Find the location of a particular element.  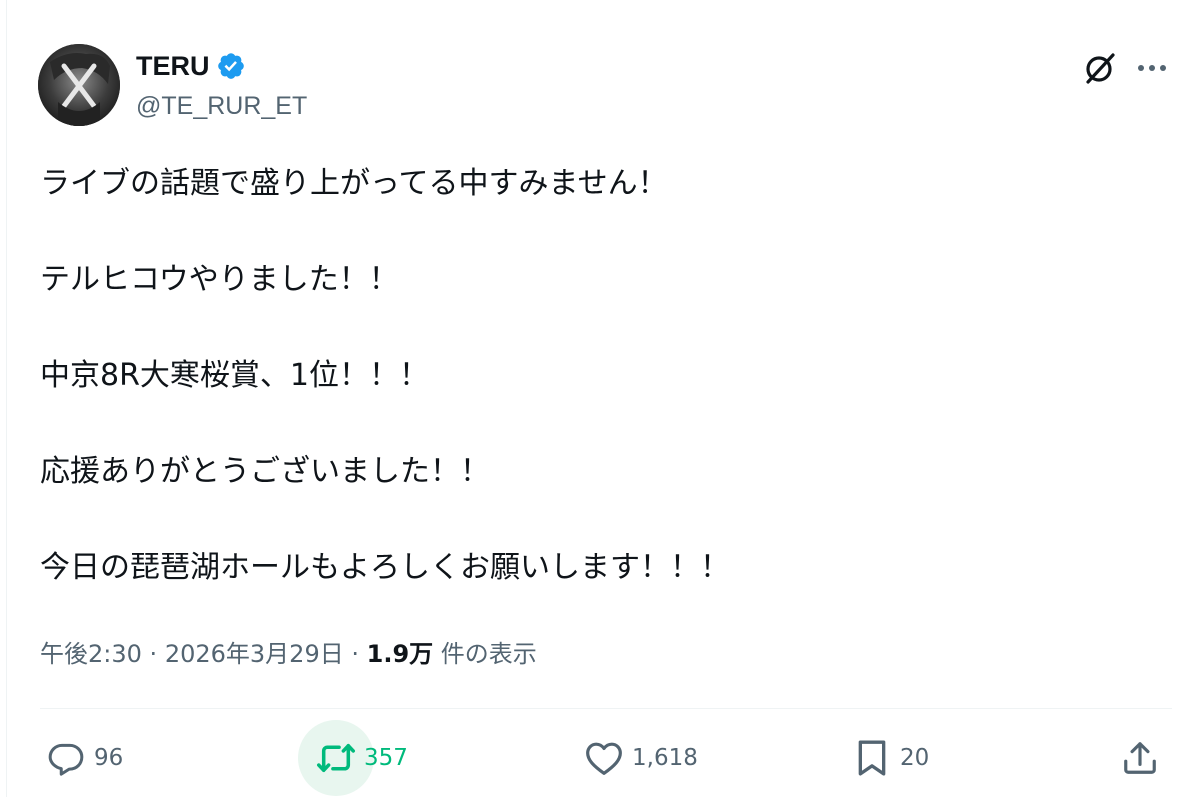

views-label: 件の表示 is located at coordinates (488, 654).